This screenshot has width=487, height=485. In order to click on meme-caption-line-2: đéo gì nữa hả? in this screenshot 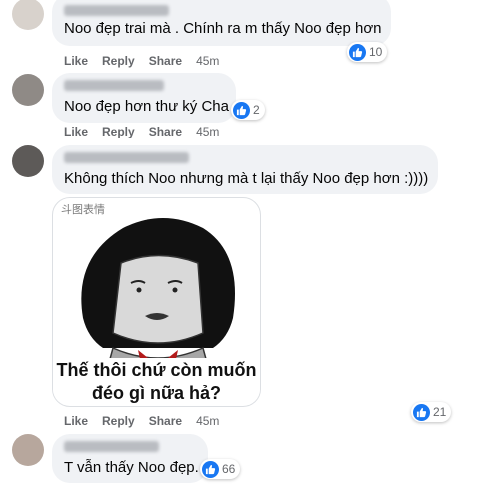, I will do `click(156, 393)`.